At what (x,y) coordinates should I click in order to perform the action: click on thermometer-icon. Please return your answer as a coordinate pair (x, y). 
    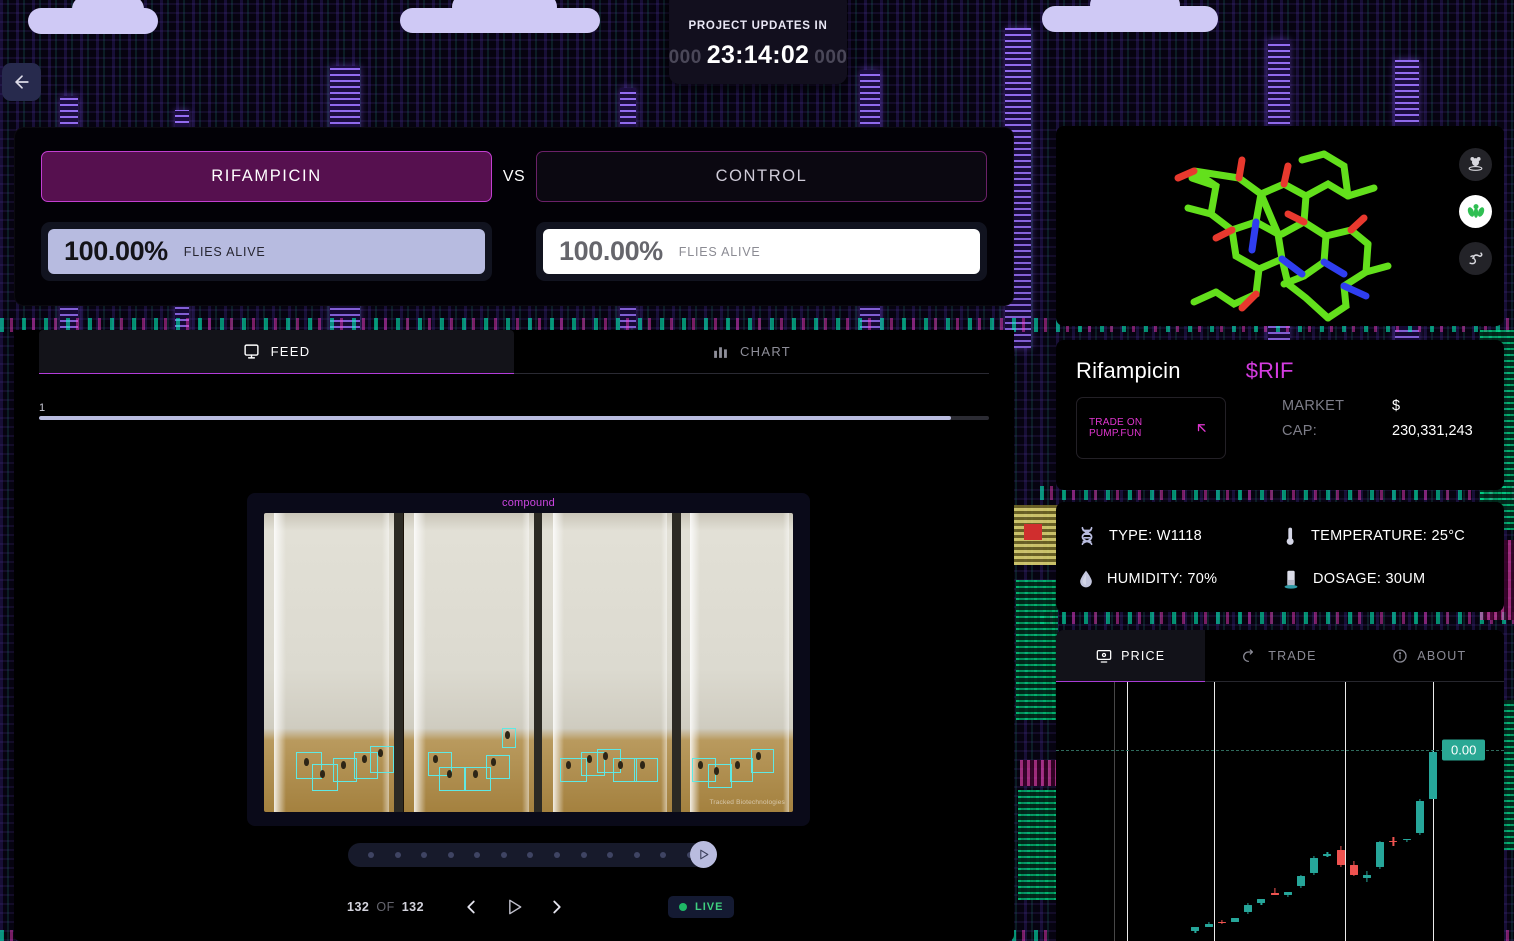
    Looking at the image, I should click on (1290, 536).